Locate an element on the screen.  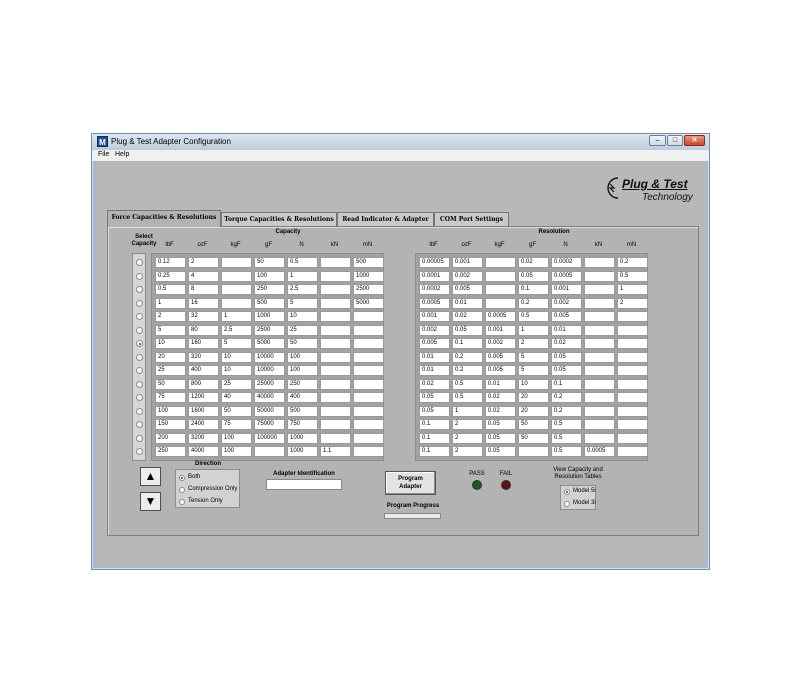
capacity-cell: 100000 is located at coordinates (269, 438).